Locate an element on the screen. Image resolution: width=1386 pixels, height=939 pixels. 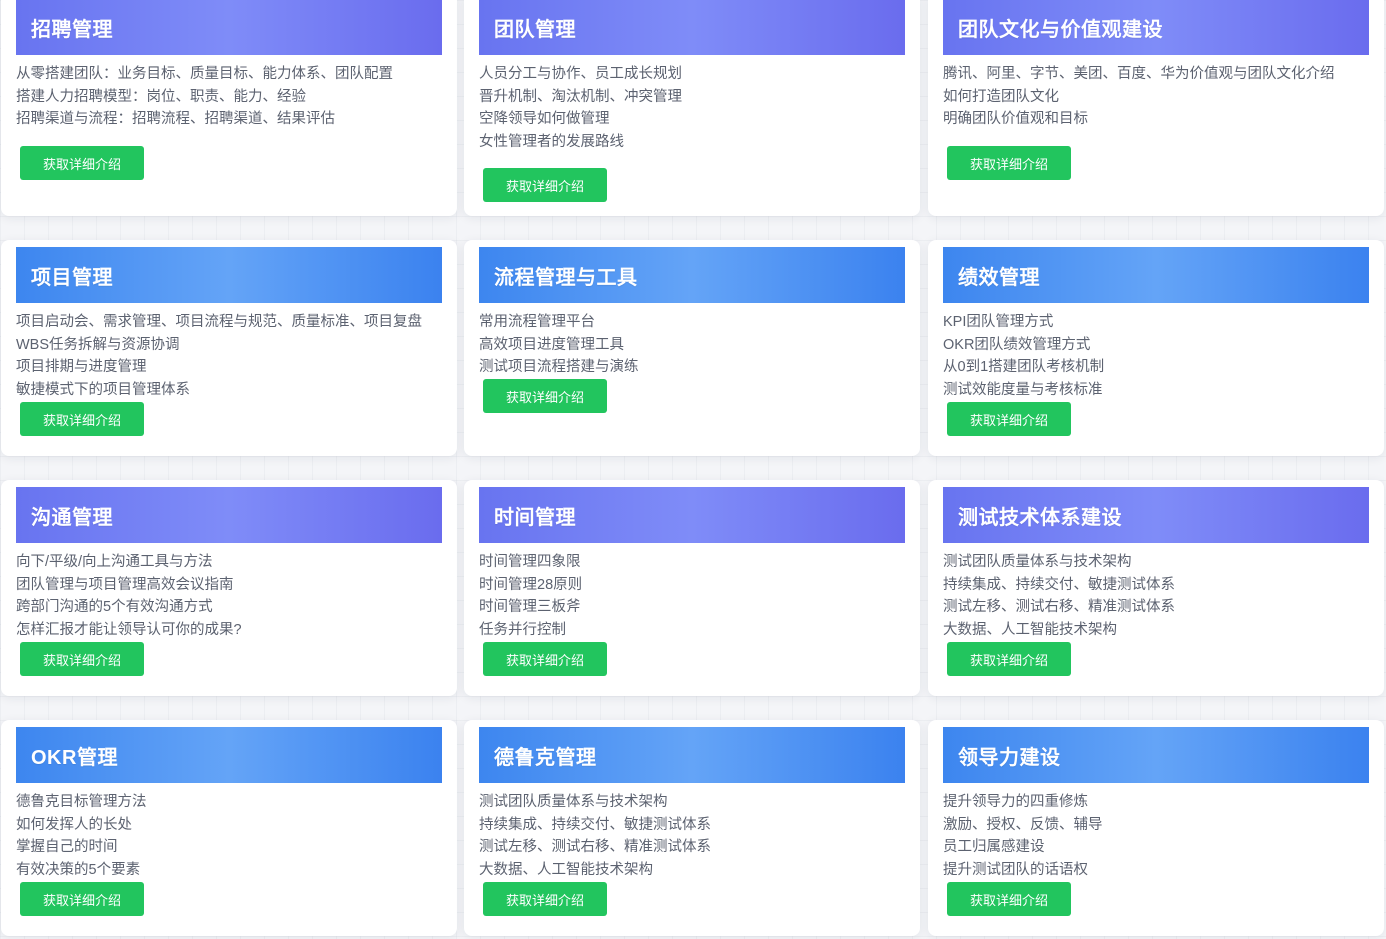
list-item: OKR团队绩效管理方式 is located at coordinates (1017, 344).